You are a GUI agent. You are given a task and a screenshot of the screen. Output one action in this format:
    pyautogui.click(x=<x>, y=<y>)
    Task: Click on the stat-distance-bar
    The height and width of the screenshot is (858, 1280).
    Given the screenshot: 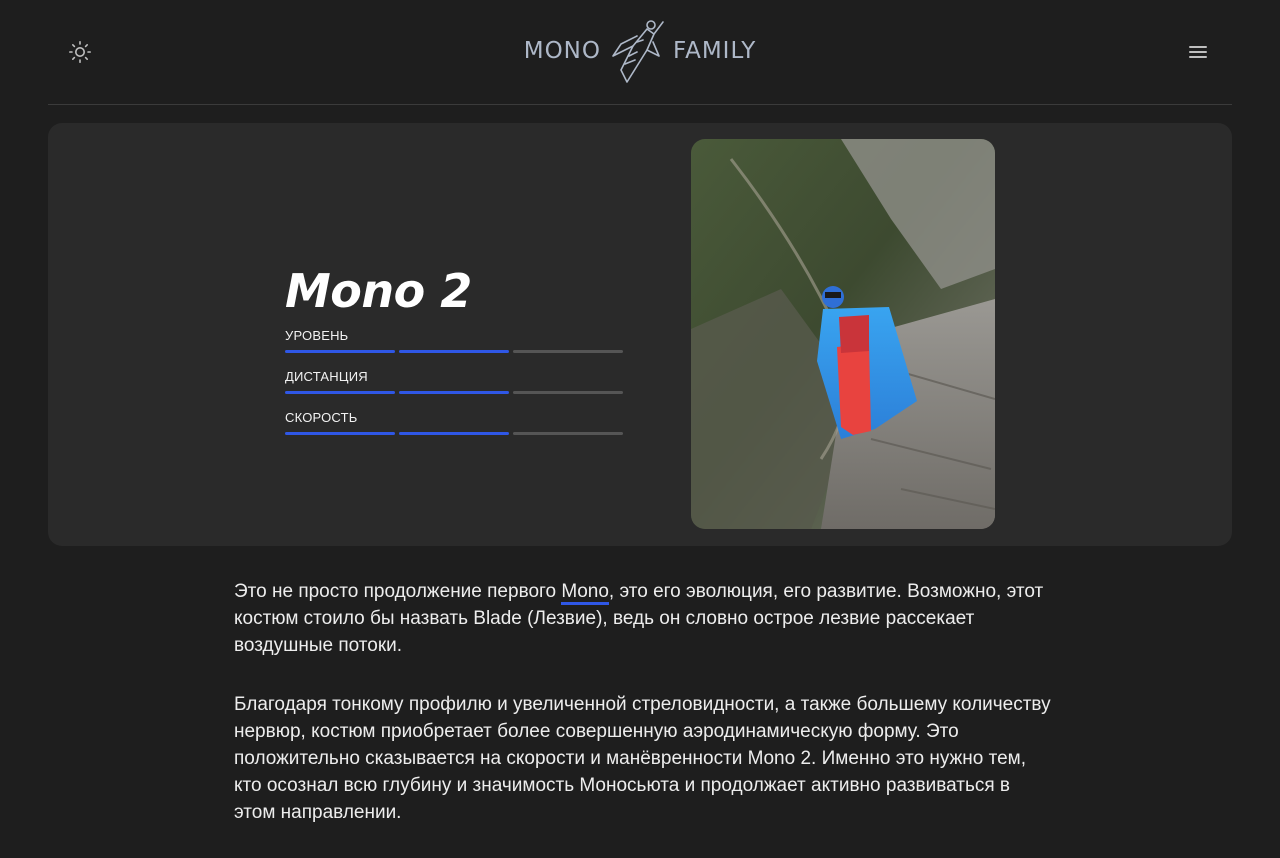 What is the action you would take?
    pyautogui.click(x=455, y=392)
    